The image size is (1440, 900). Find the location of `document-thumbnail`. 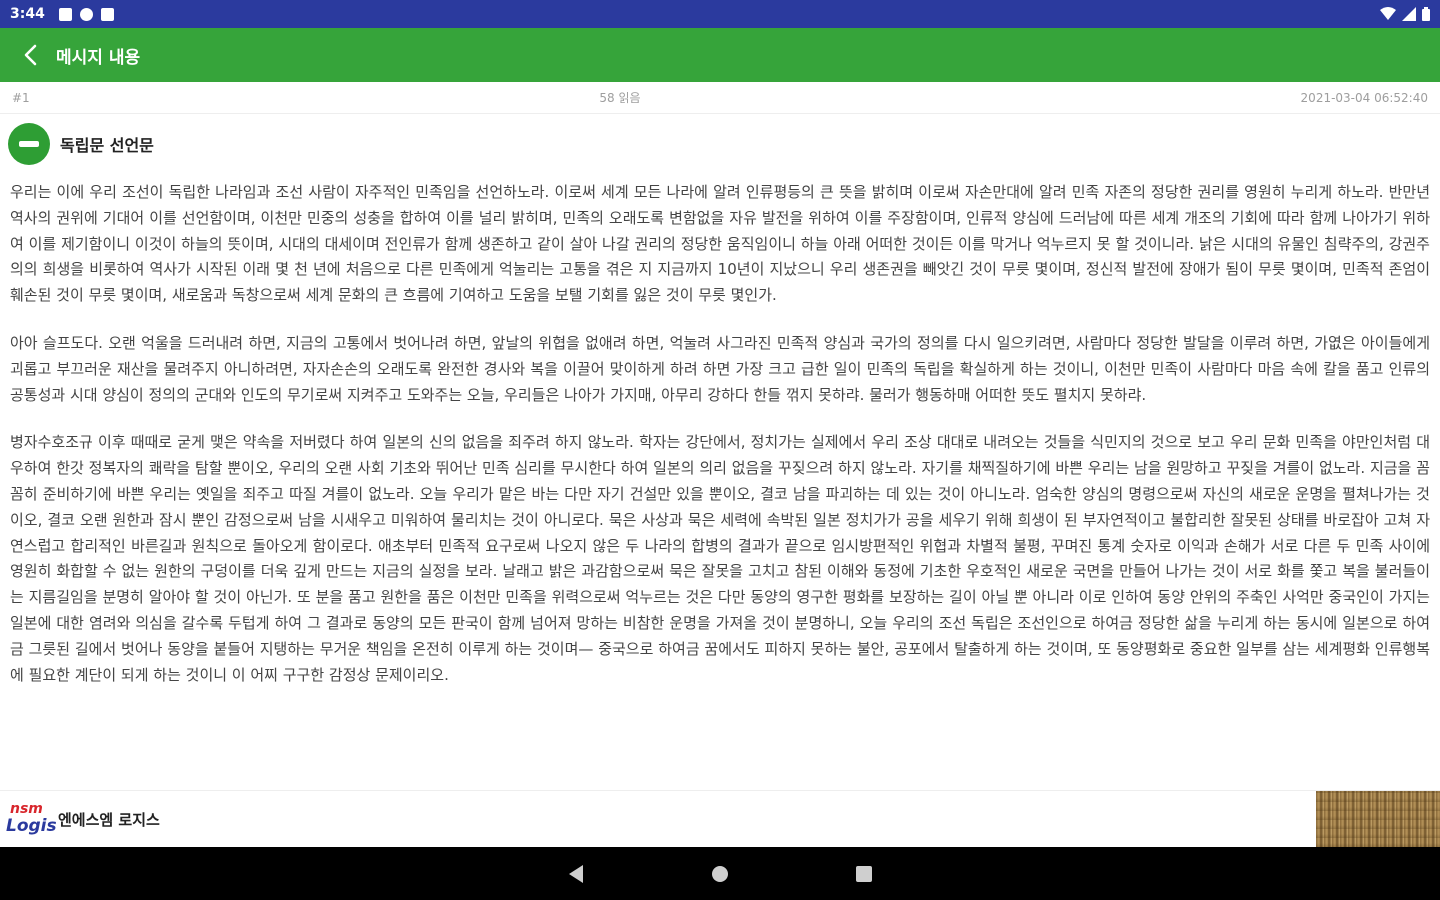

document-thumbnail is located at coordinates (1378, 819).